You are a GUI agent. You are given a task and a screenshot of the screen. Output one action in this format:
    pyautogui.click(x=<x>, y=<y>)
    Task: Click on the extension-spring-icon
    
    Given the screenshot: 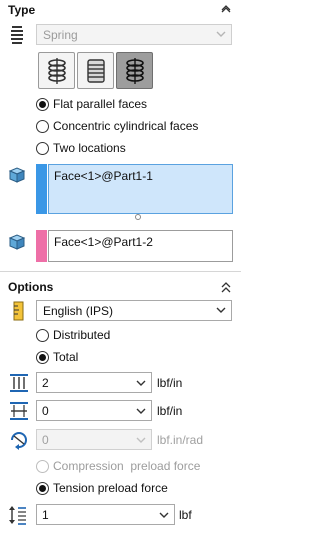 What is the action you would take?
    pyautogui.click(x=95, y=70)
    